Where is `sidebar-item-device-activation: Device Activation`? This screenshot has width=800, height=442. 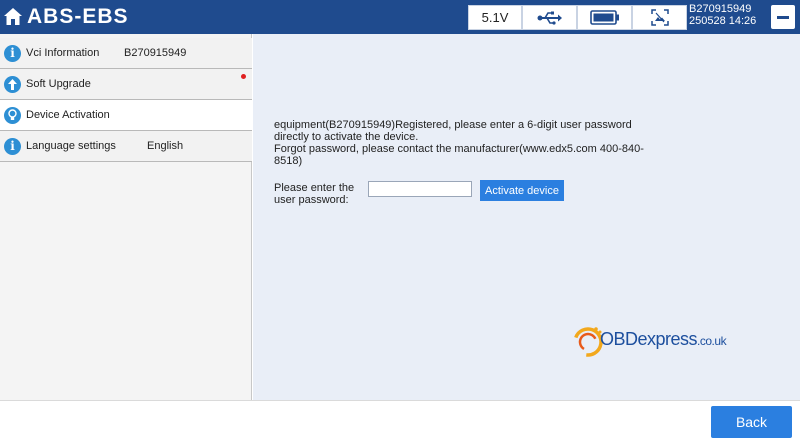
sidebar-item-device-activation: Device Activation is located at coordinates (126, 115).